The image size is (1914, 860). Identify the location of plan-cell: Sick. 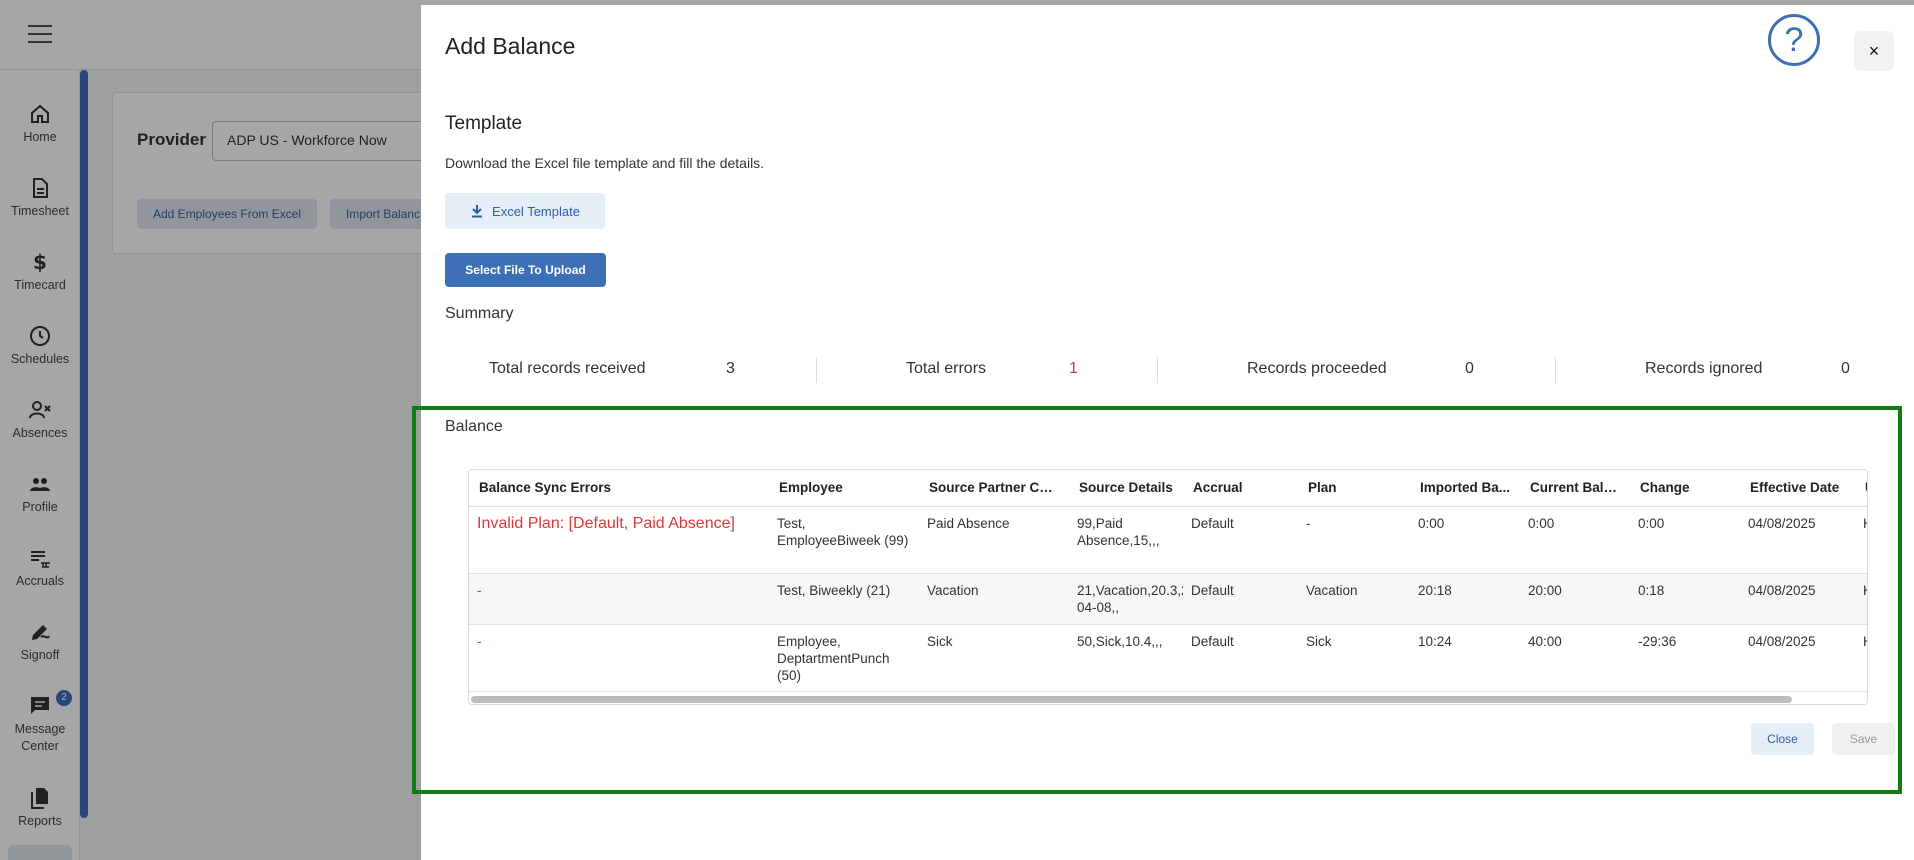
(1354, 658).